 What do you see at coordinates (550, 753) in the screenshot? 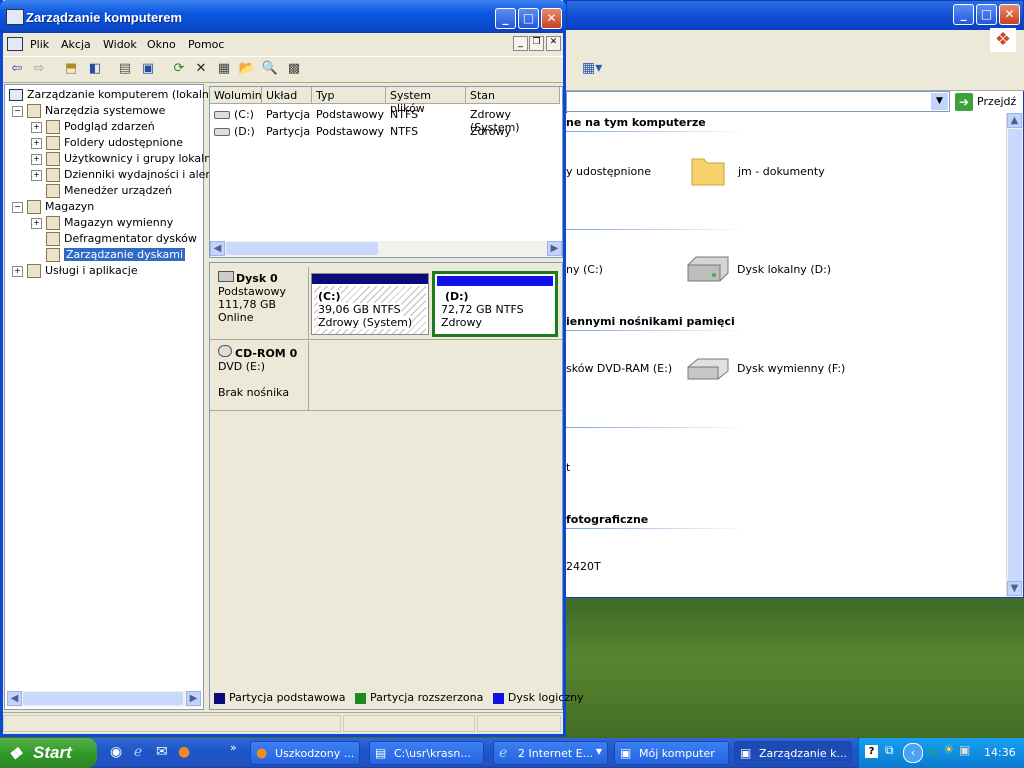
I see `task-internet-explorer: ℯ 2 Internet E... ▼` at bounding box center [550, 753].